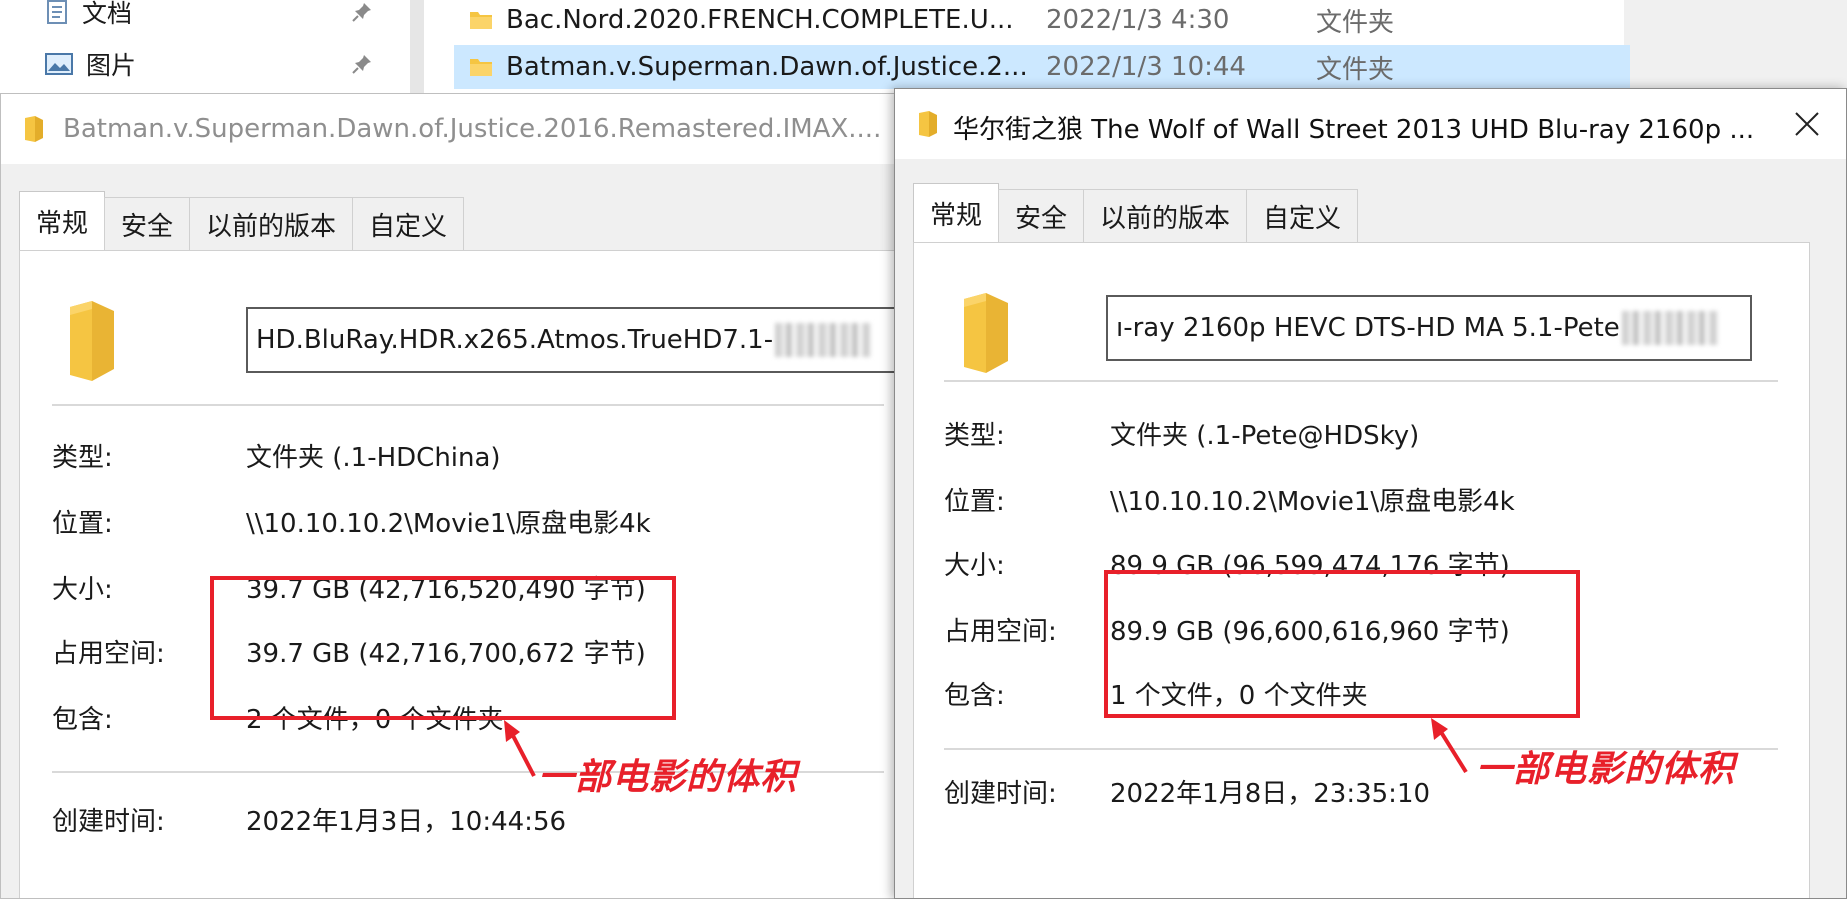  I want to click on close-icon, so click(1807, 124).